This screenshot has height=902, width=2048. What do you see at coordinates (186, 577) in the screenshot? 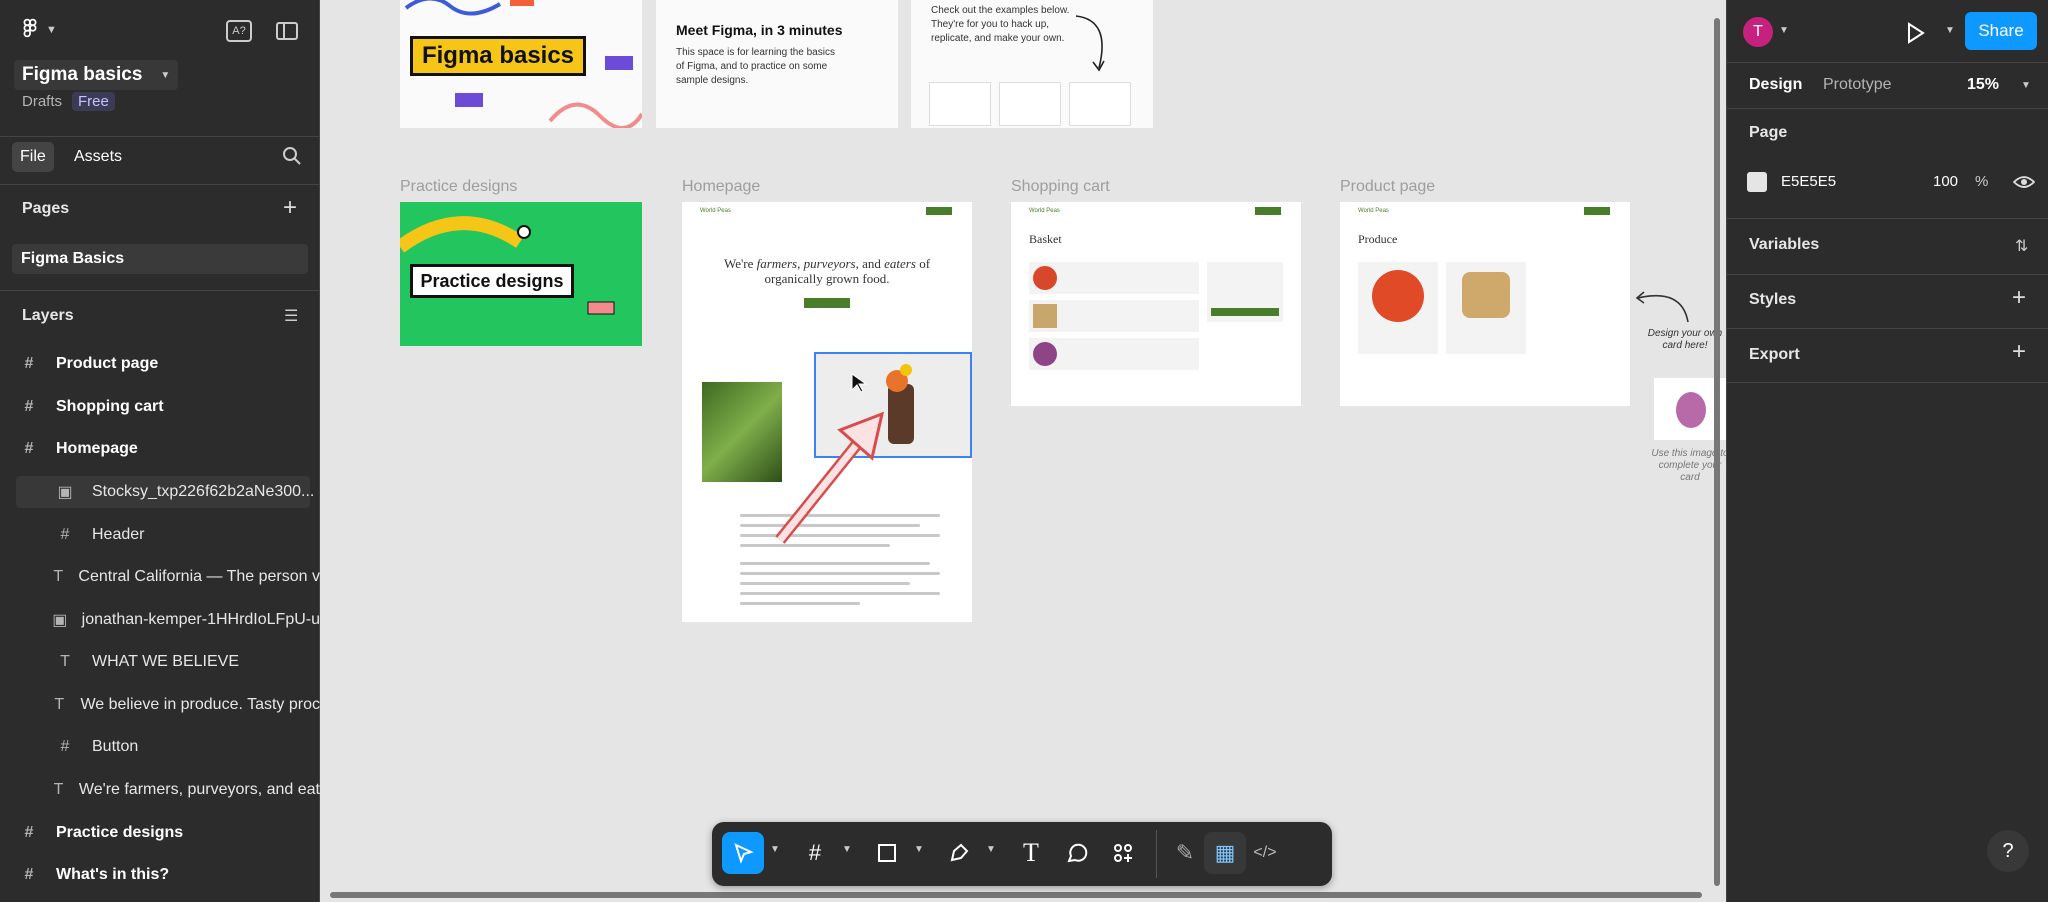
I see `layer-central-california-text: T Central California — The person v` at bounding box center [186, 577].